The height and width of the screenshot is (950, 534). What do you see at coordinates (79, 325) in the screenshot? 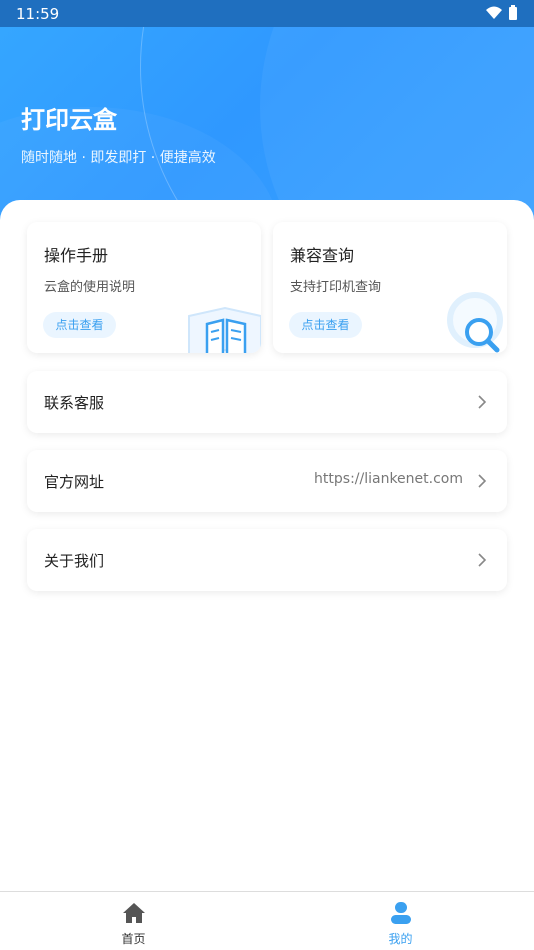
I see `manual-view-button: 点击查看` at bounding box center [79, 325].